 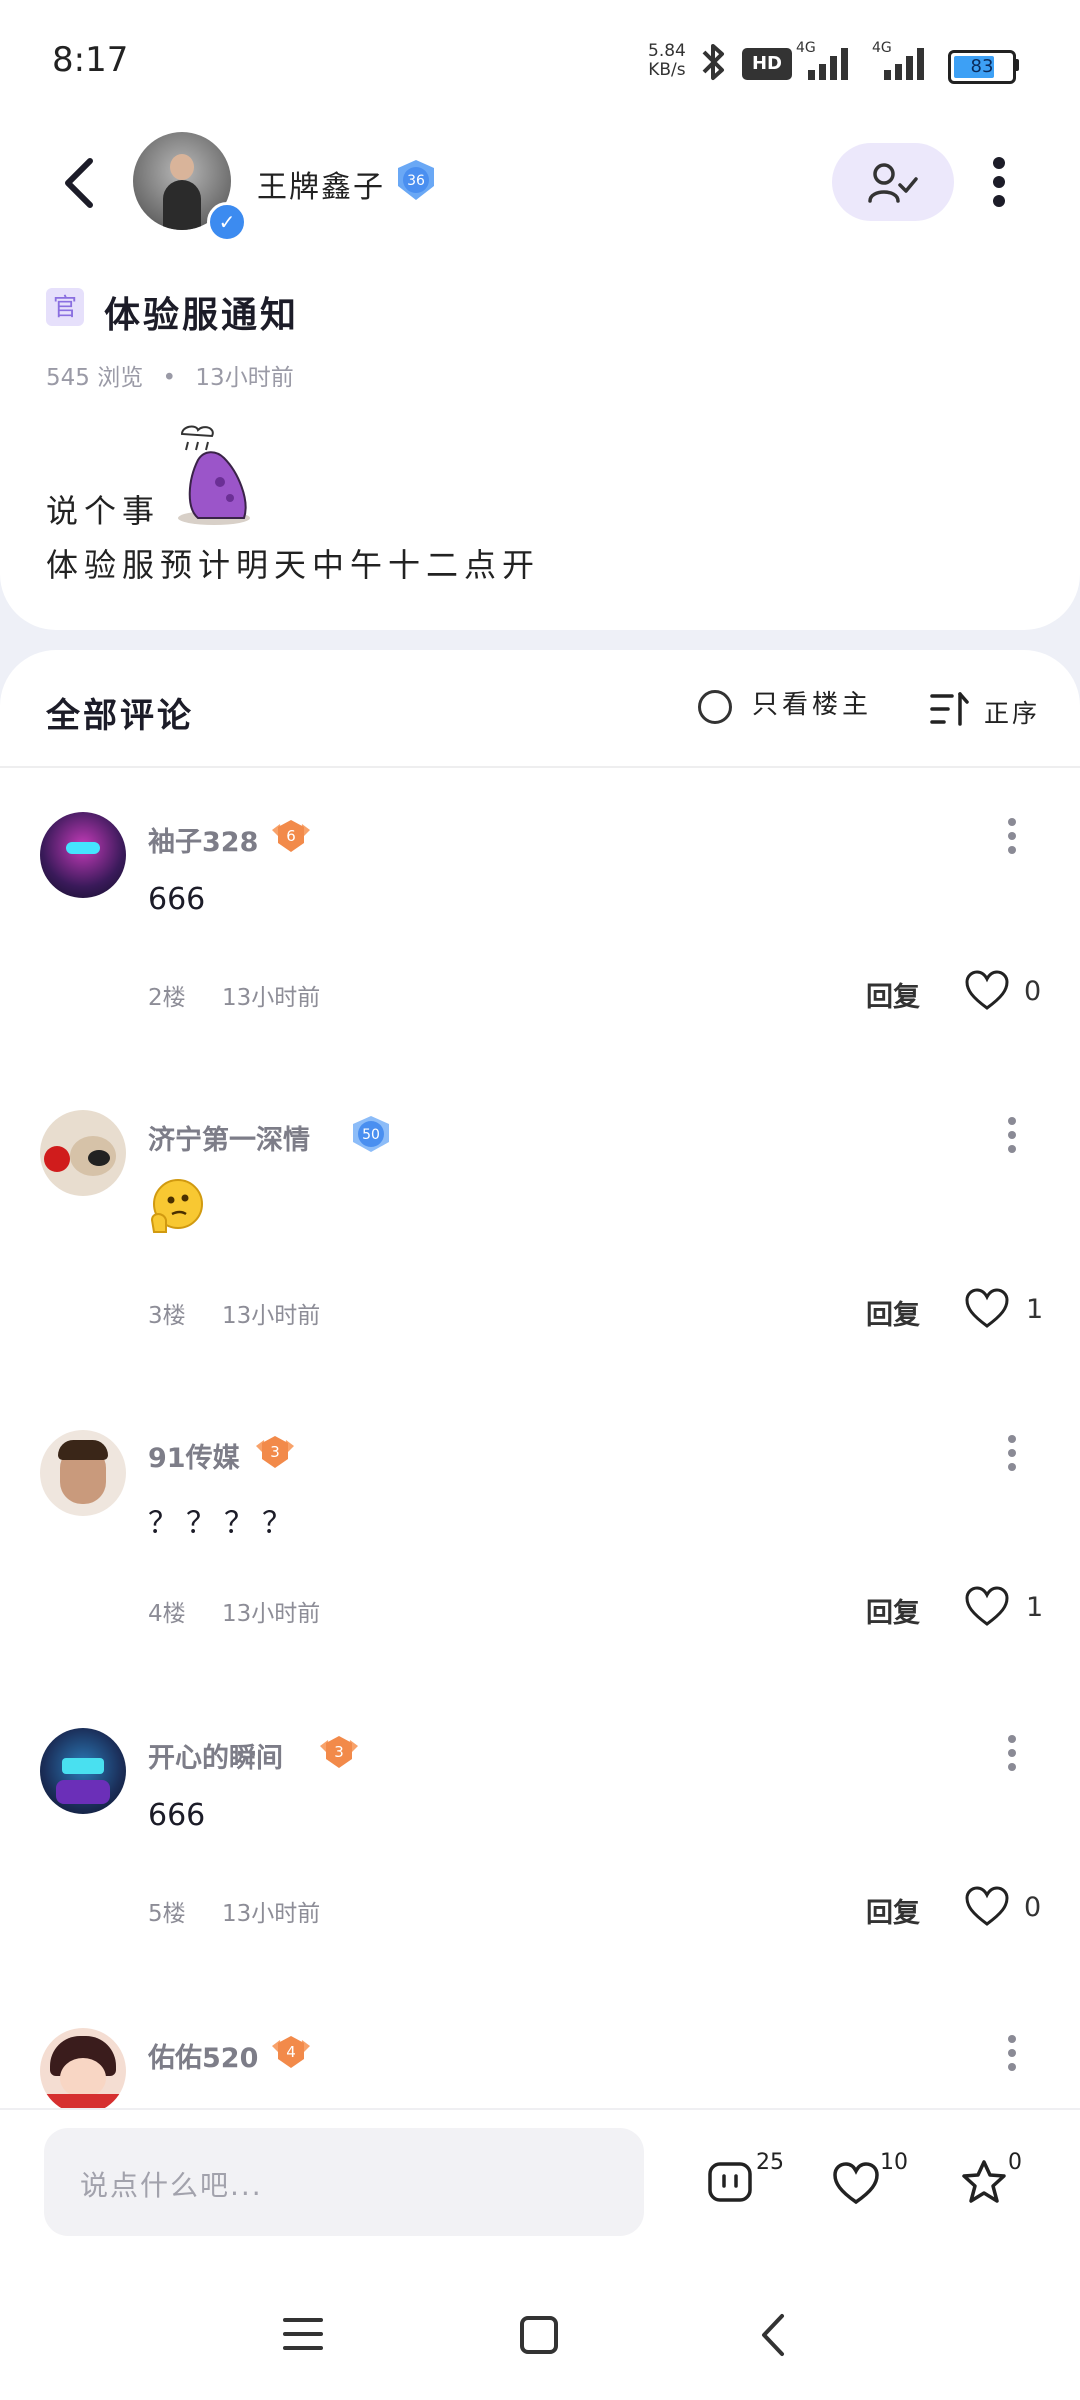 I want to click on menu-nav-icon, so click(x=303, y=2334).